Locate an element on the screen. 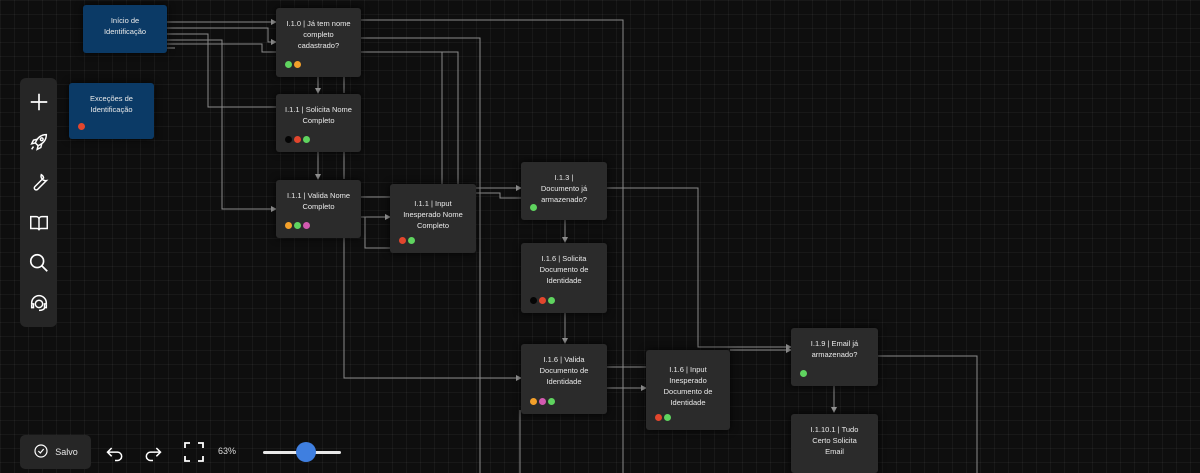  search-icon is located at coordinates (39, 263).